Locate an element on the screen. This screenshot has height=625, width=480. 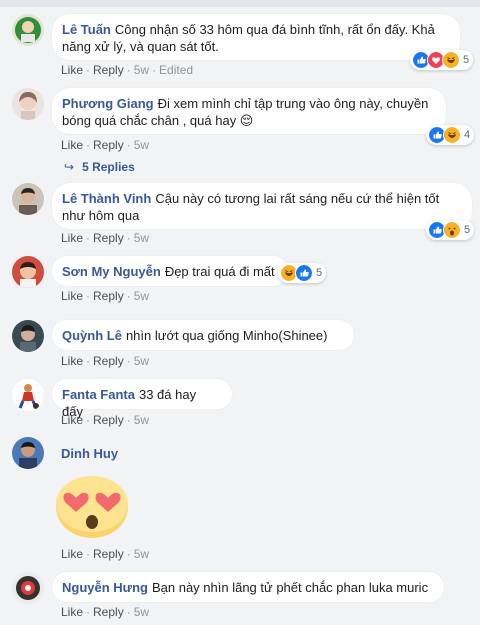
comment-author: Lê Tuấn is located at coordinates (86, 29).